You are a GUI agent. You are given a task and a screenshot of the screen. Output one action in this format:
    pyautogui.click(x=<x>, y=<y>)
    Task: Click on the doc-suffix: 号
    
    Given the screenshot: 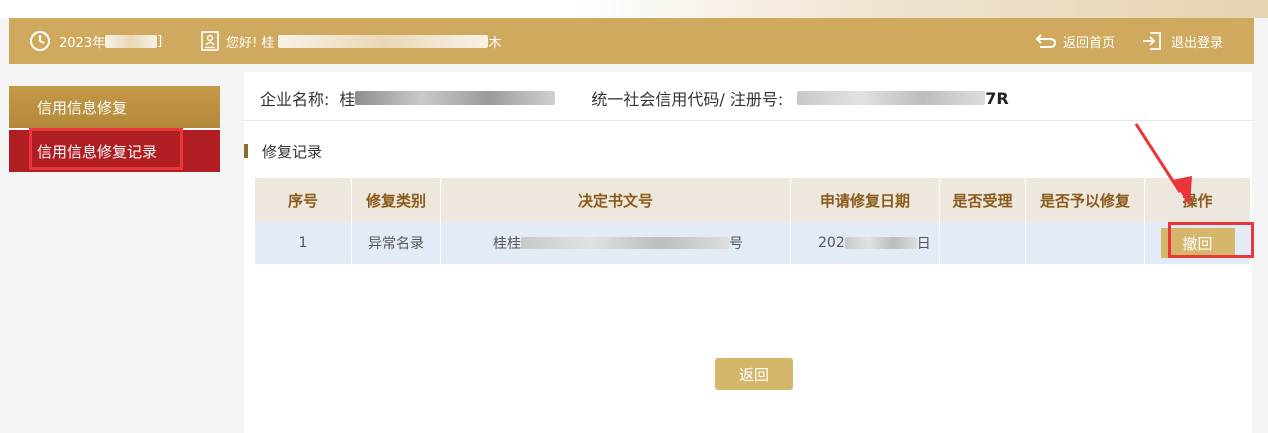 What is the action you would take?
    pyautogui.click(x=736, y=244)
    